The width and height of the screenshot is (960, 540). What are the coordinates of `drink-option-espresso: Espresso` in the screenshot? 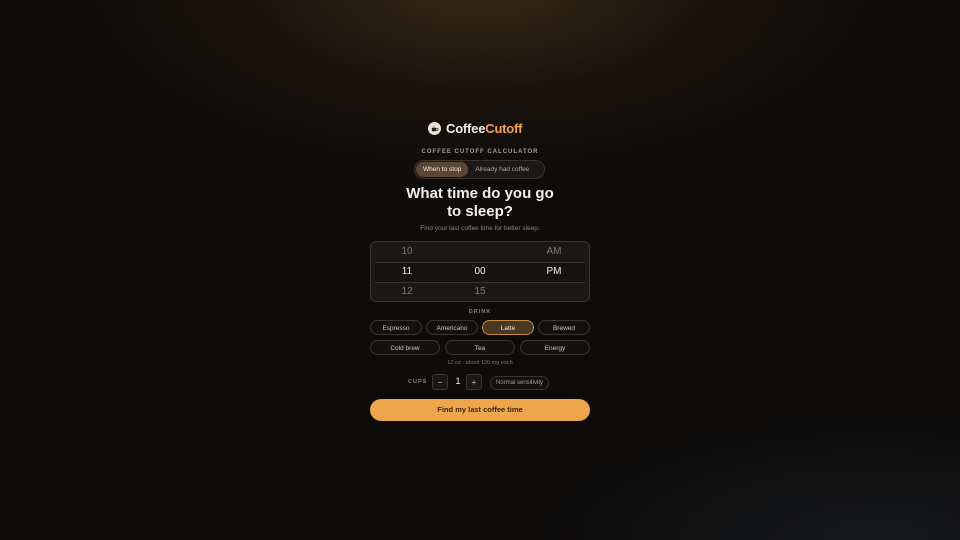 It's located at (396, 327).